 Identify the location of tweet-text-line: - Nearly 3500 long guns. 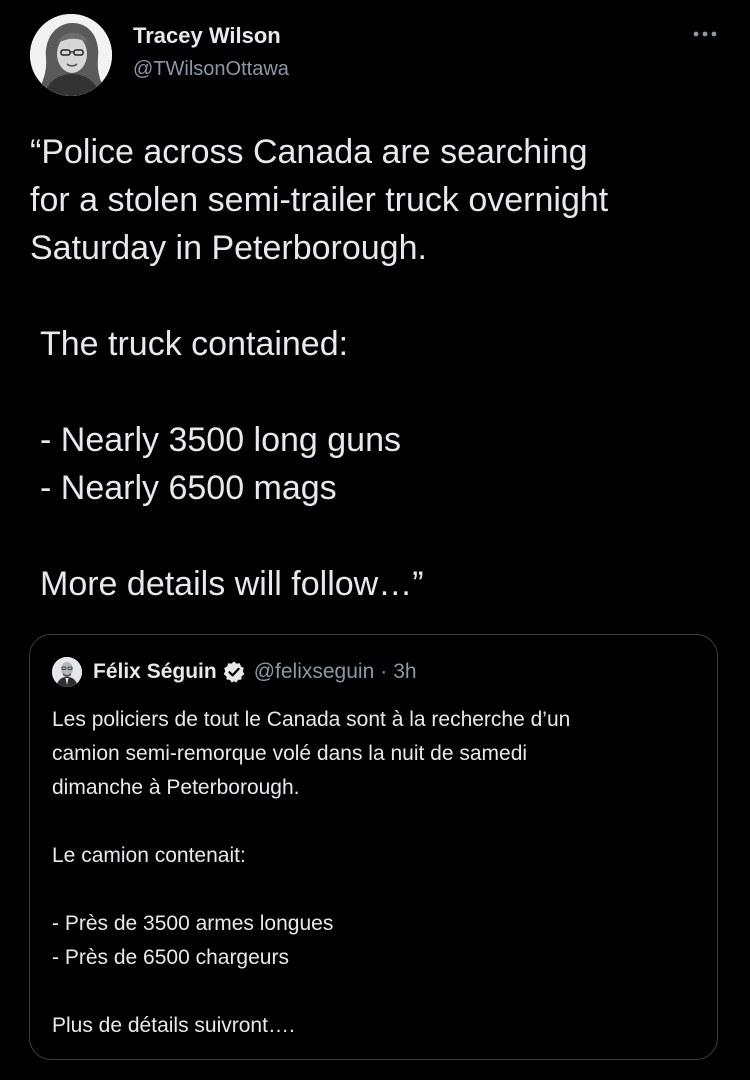
(221, 440).